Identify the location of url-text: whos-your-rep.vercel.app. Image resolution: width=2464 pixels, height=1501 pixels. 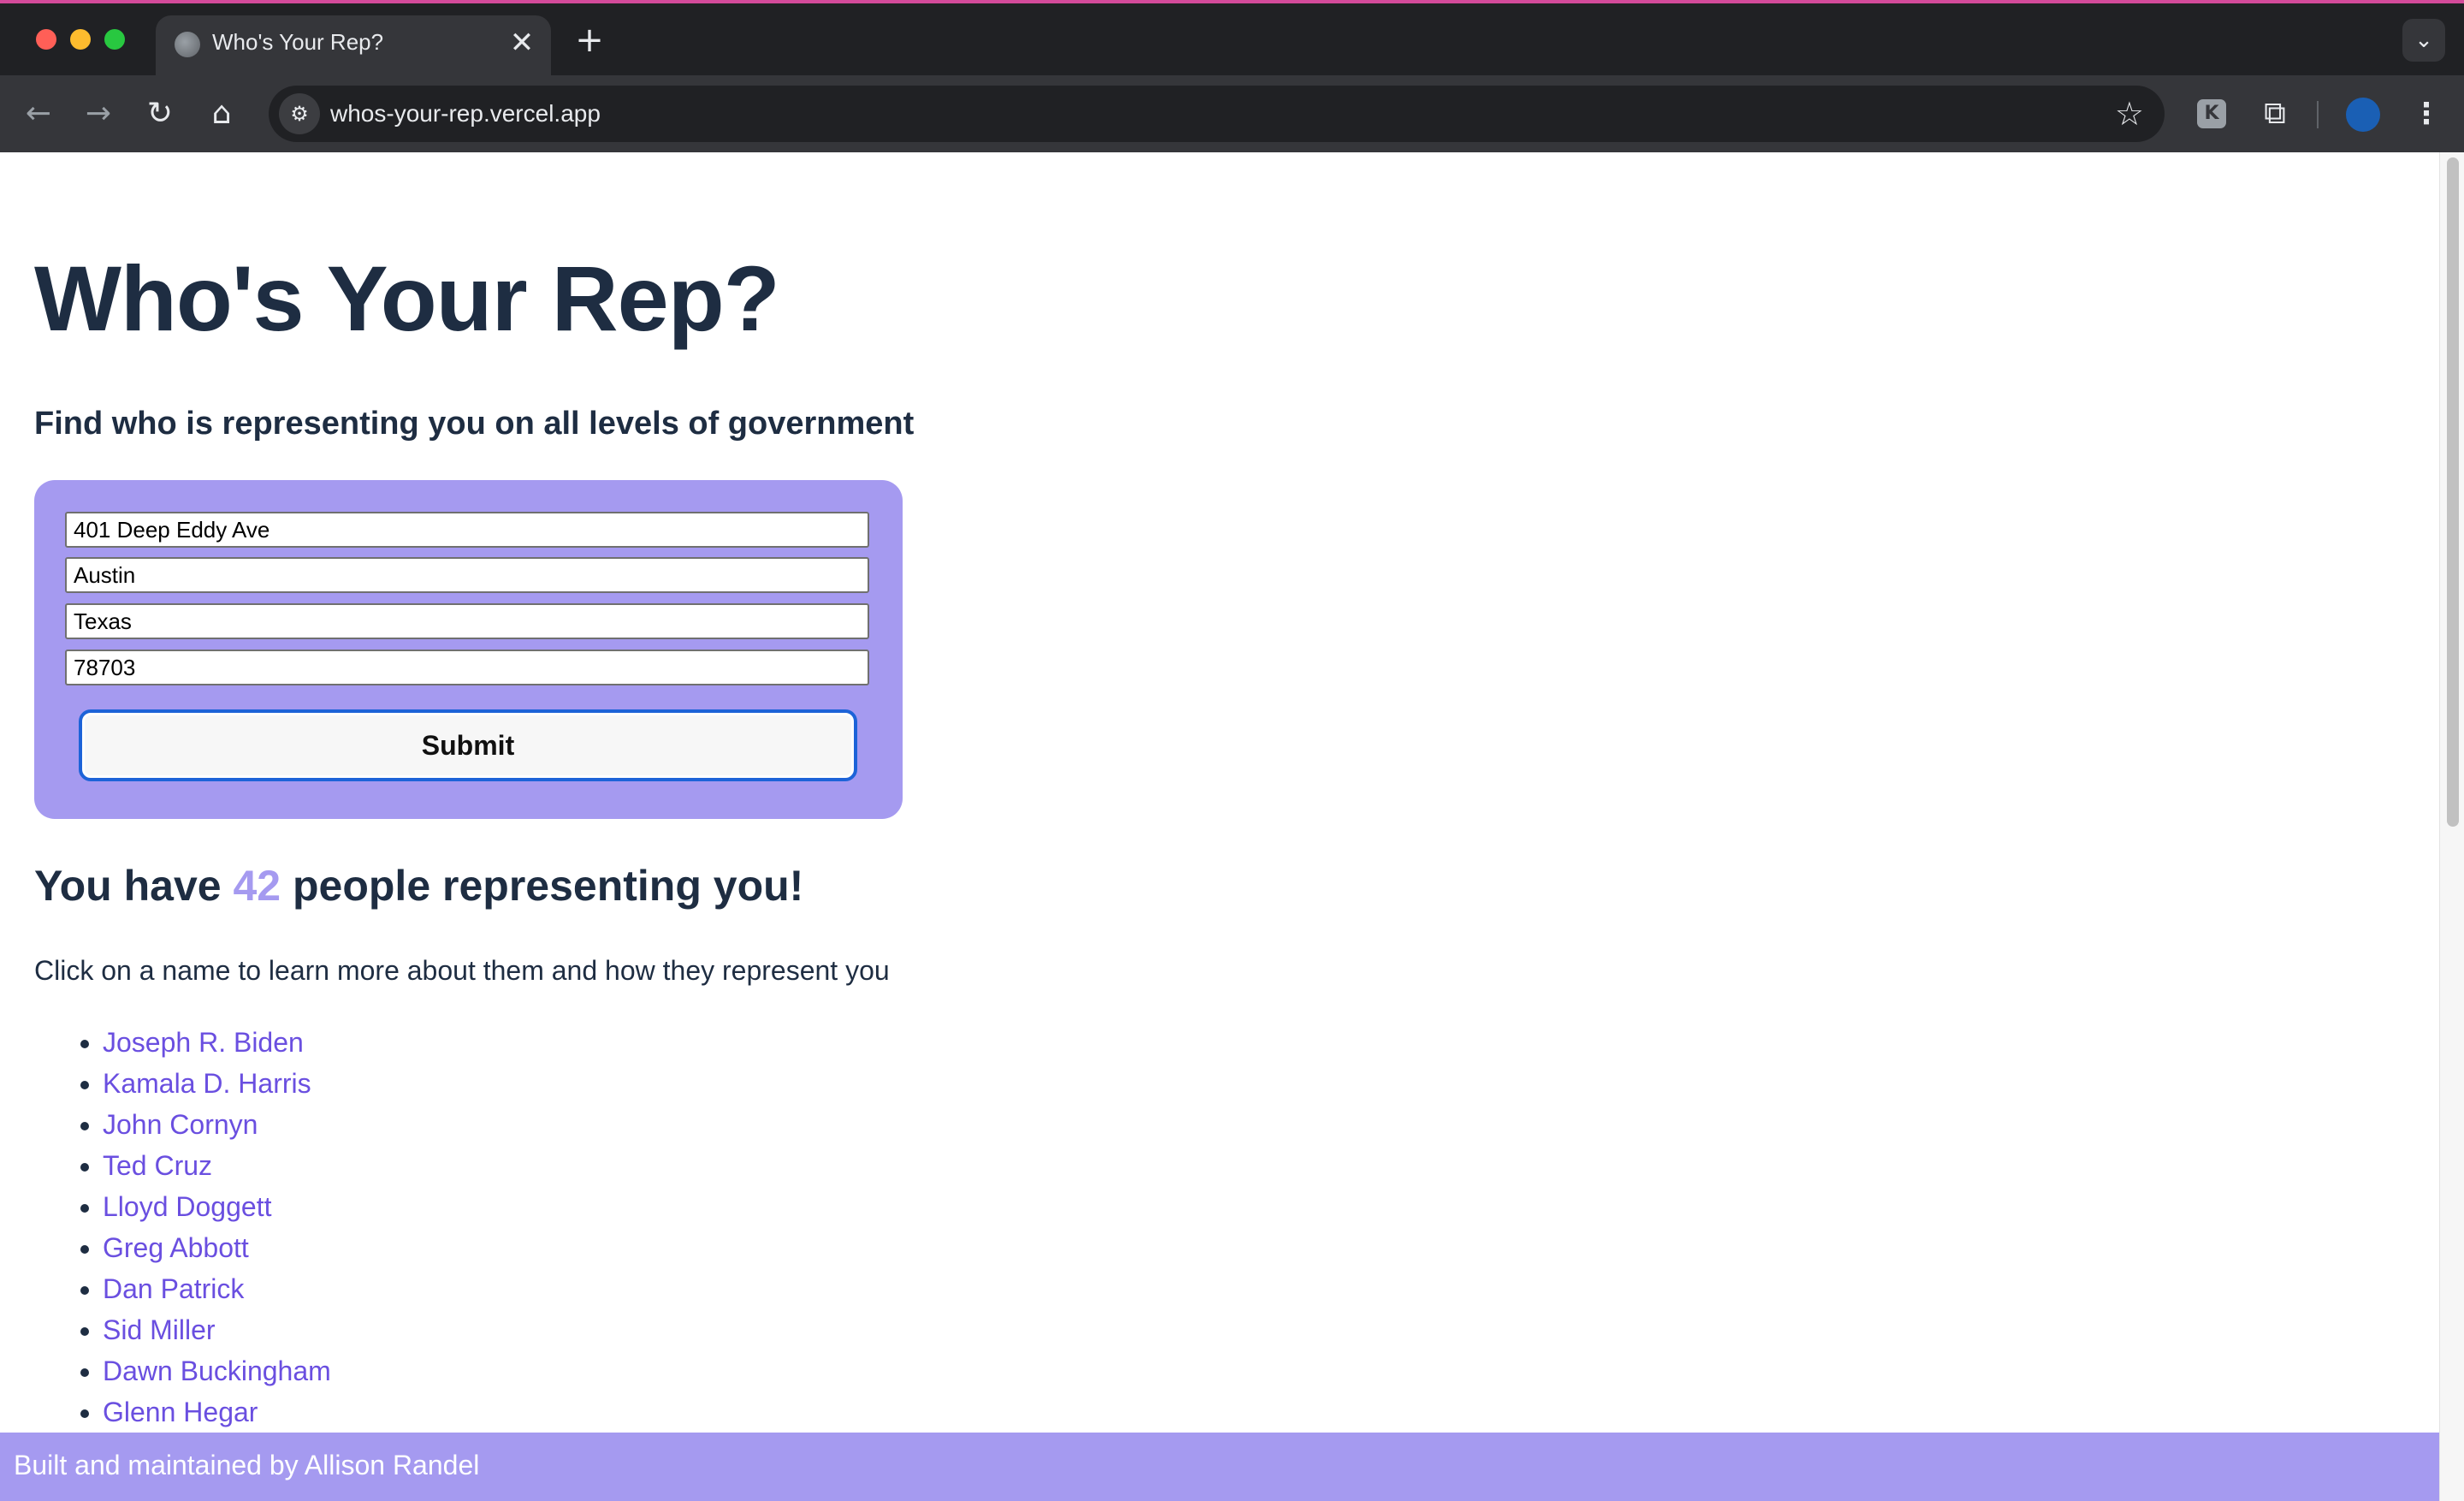
(465, 114).